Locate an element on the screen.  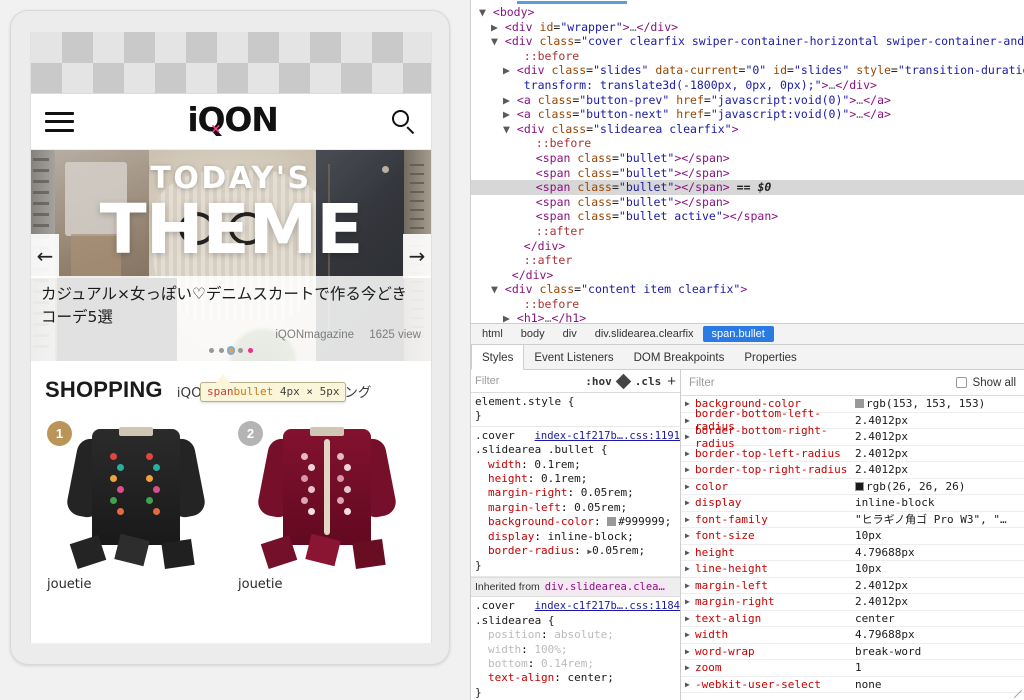
computed-property-row: ▶ height 4.79688px is located at coordinates (852, 553).